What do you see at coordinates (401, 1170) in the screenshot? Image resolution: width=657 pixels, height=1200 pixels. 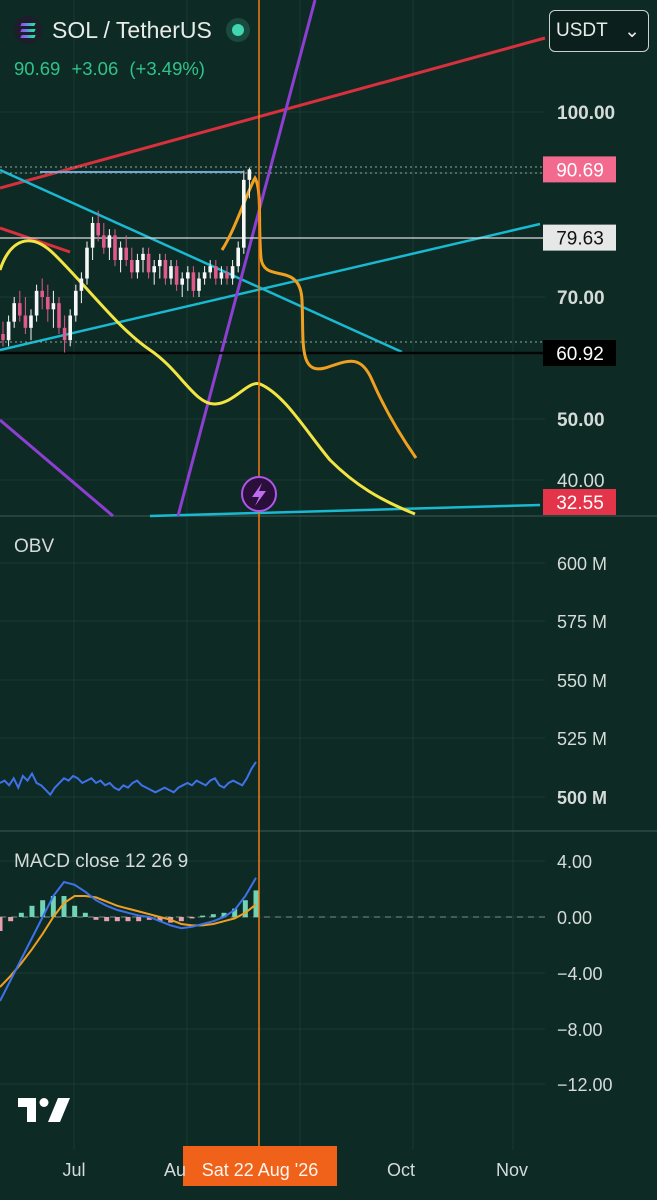 I see `time-axis-tick: Oct` at bounding box center [401, 1170].